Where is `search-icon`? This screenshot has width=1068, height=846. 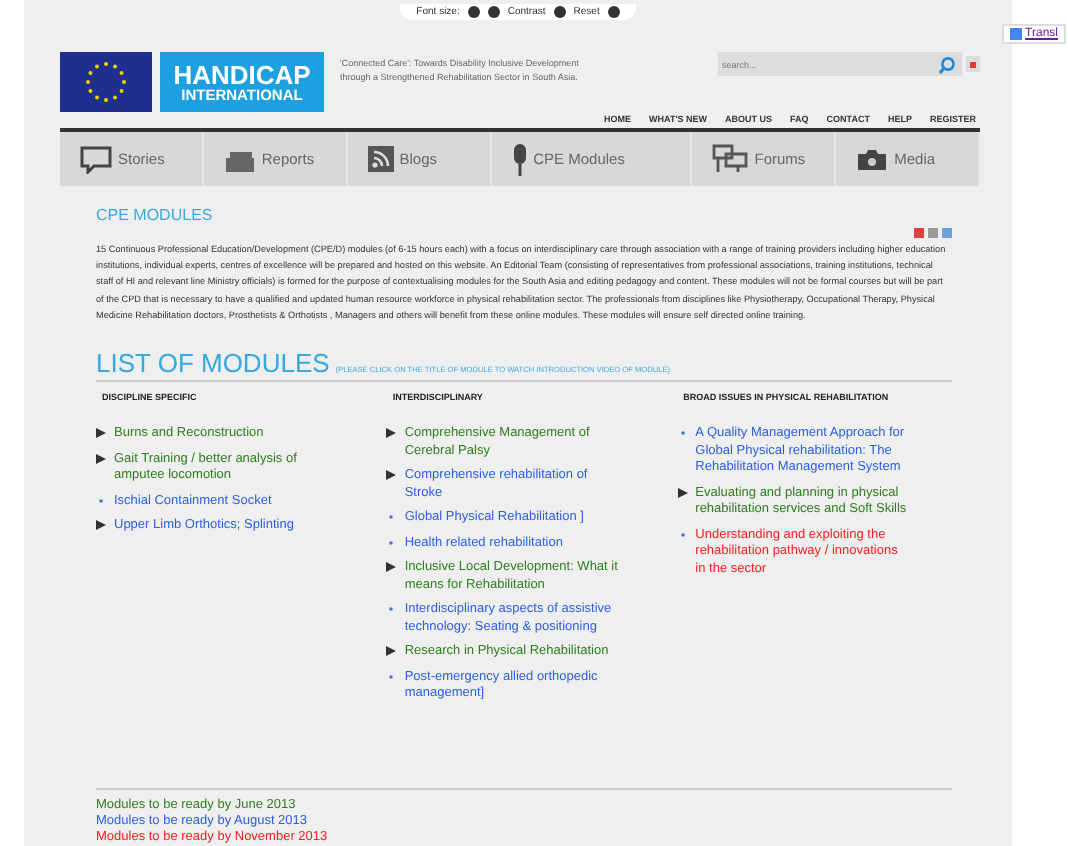 search-icon is located at coordinates (947, 64).